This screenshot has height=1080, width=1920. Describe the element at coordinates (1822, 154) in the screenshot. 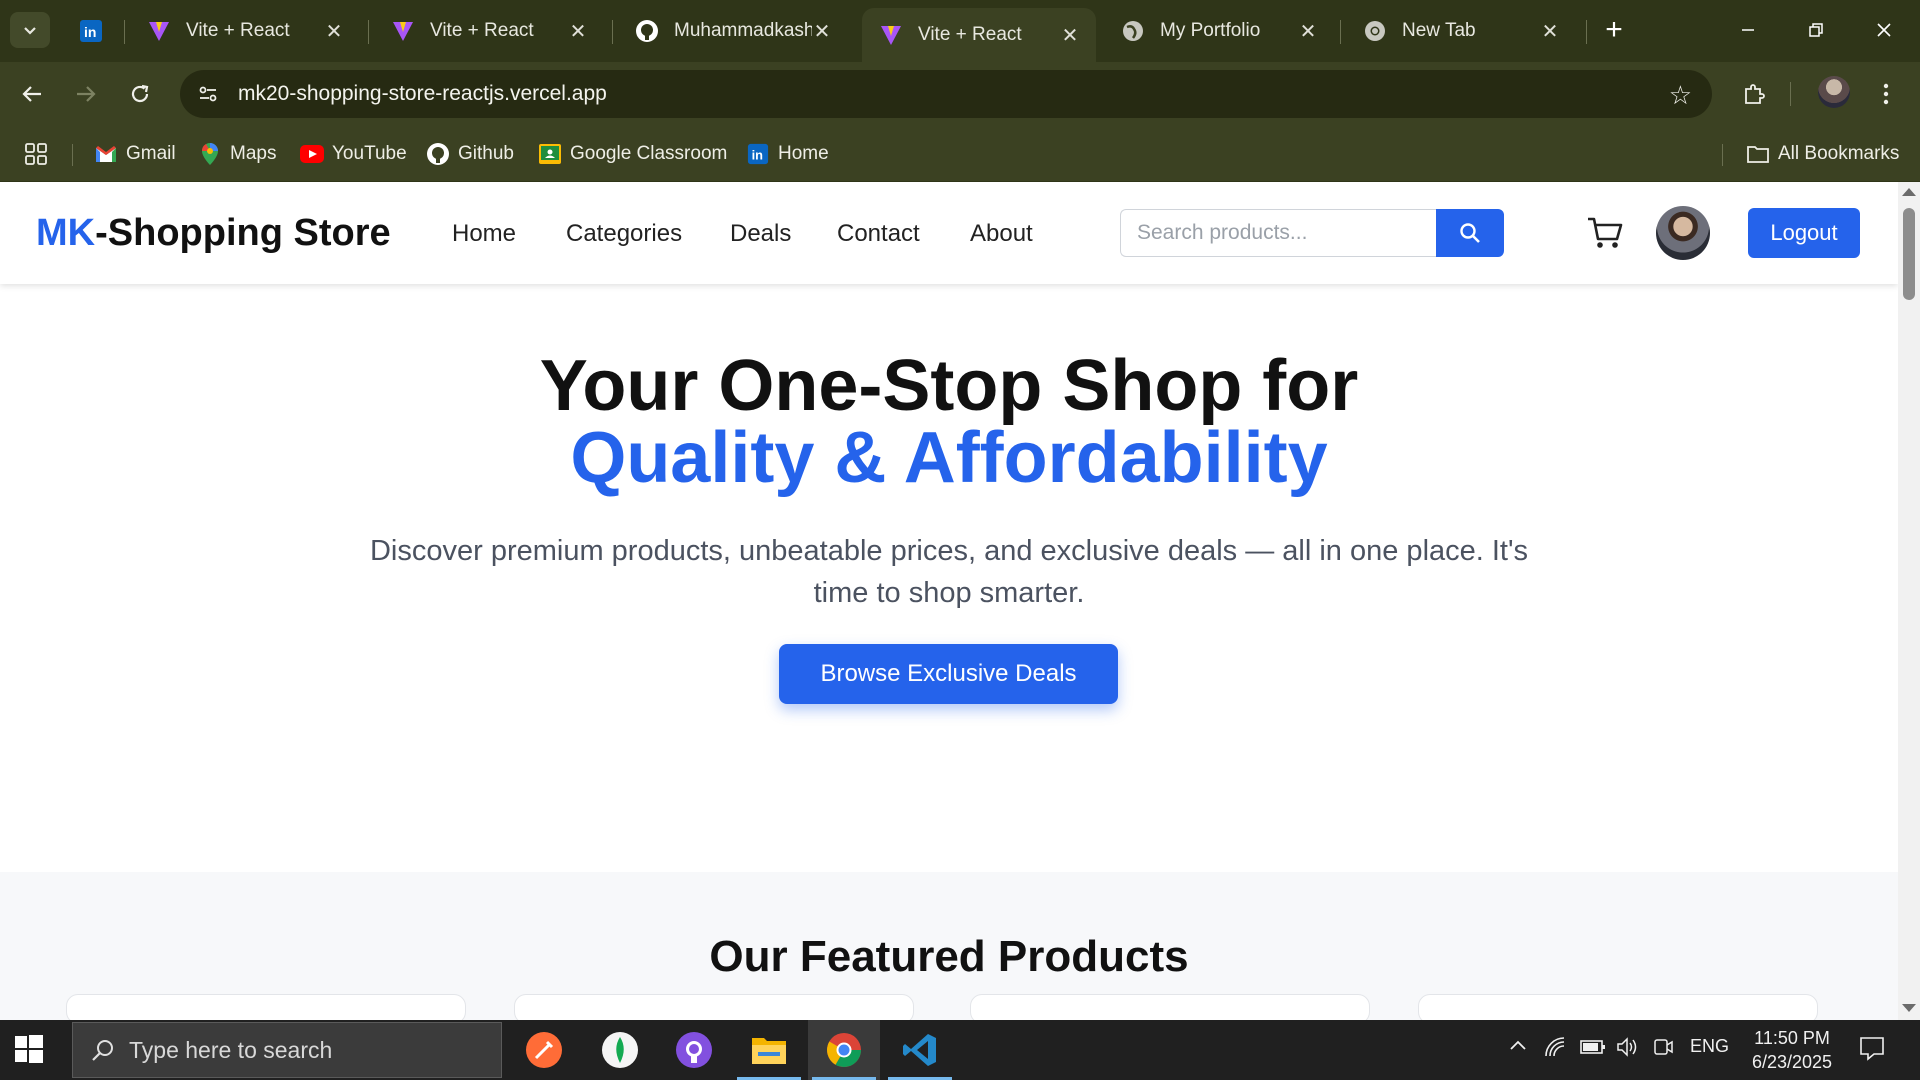

I see `all-bookmarks-button: All Bookmarks` at that location.